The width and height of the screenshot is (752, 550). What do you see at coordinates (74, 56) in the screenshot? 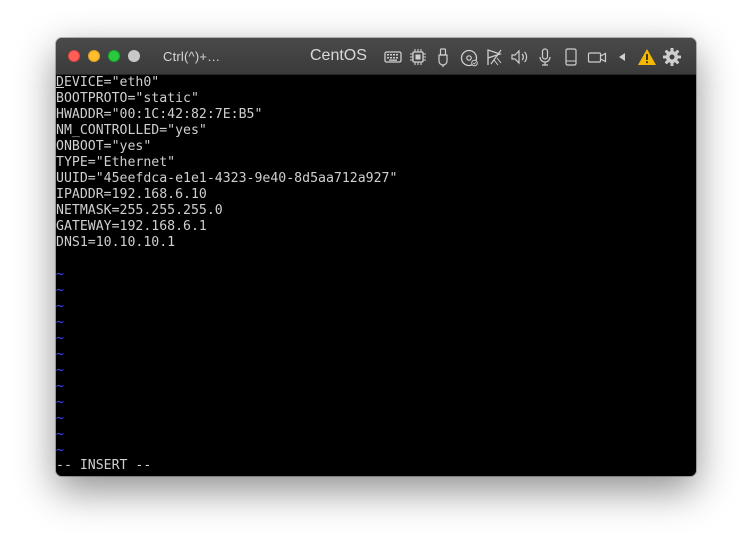
I see `close-button` at bounding box center [74, 56].